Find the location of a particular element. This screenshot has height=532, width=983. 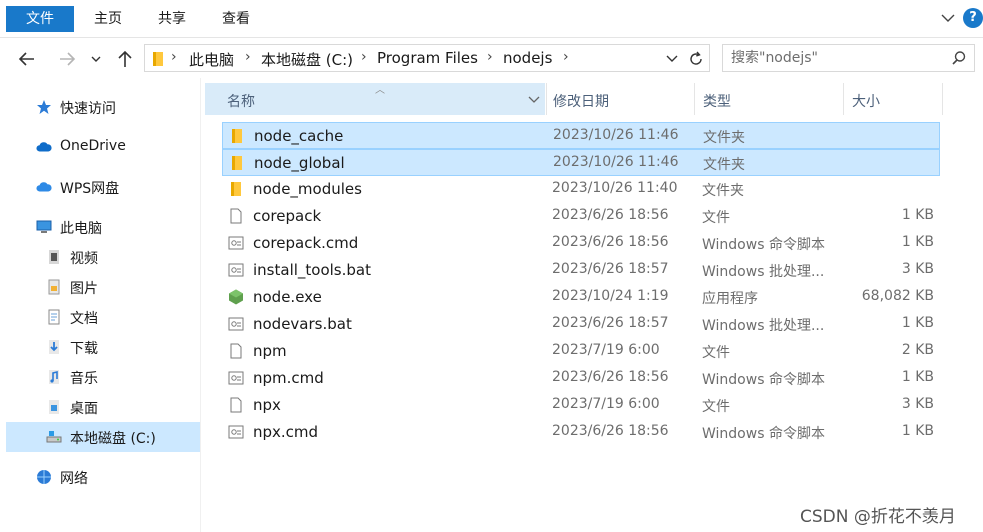

file-name: npx.cmd is located at coordinates (286, 432).